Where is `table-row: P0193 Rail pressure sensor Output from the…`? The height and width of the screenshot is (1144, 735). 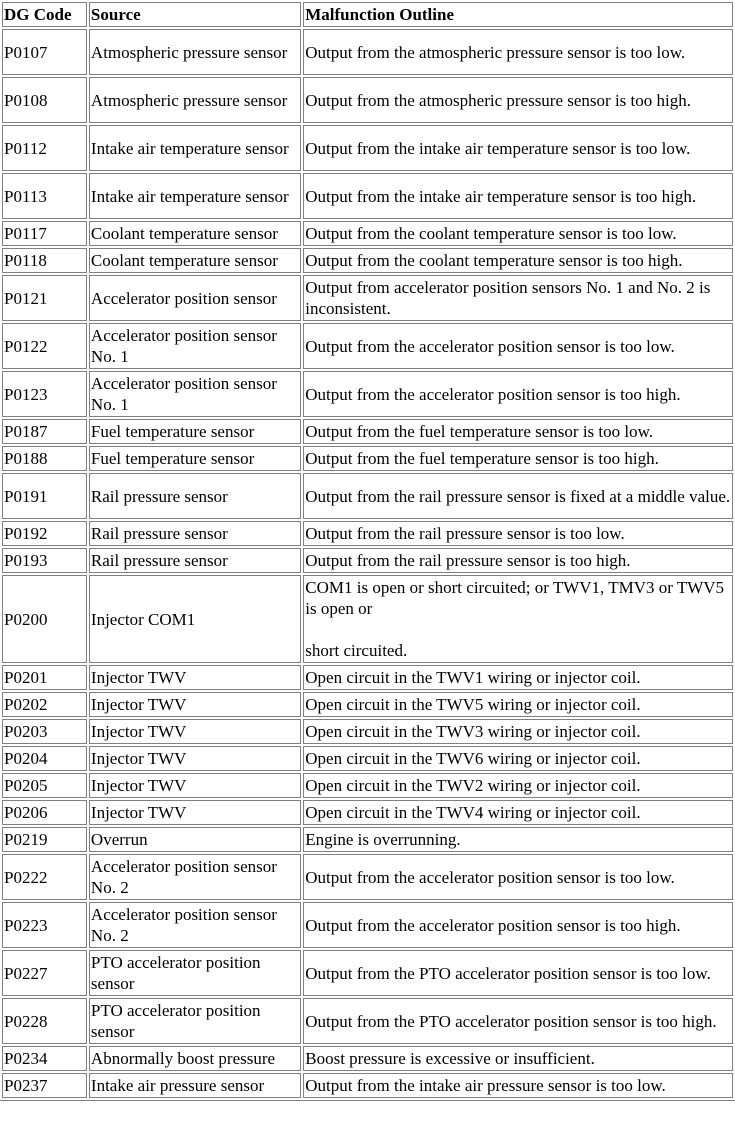
table-row: P0193 Rail pressure sensor Output from the… is located at coordinates (367, 560).